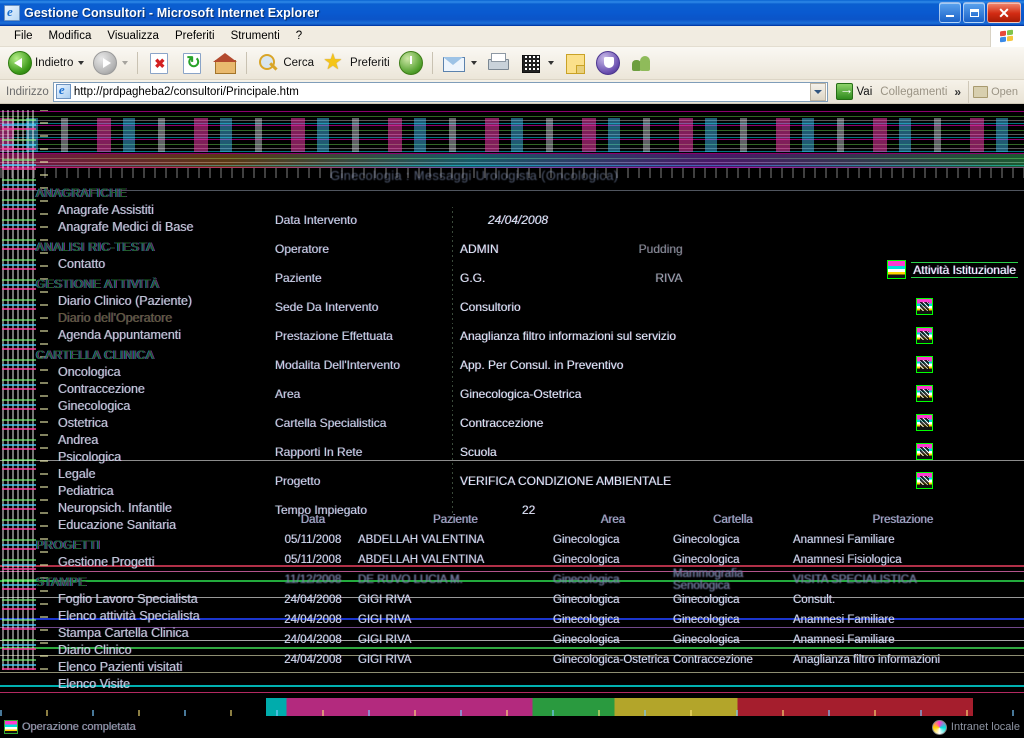 The image size is (1024, 738). What do you see at coordinates (645, 248) in the screenshot?
I see `form-row-operatore: Operatore ADMIN Pudding` at bounding box center [645, 248].